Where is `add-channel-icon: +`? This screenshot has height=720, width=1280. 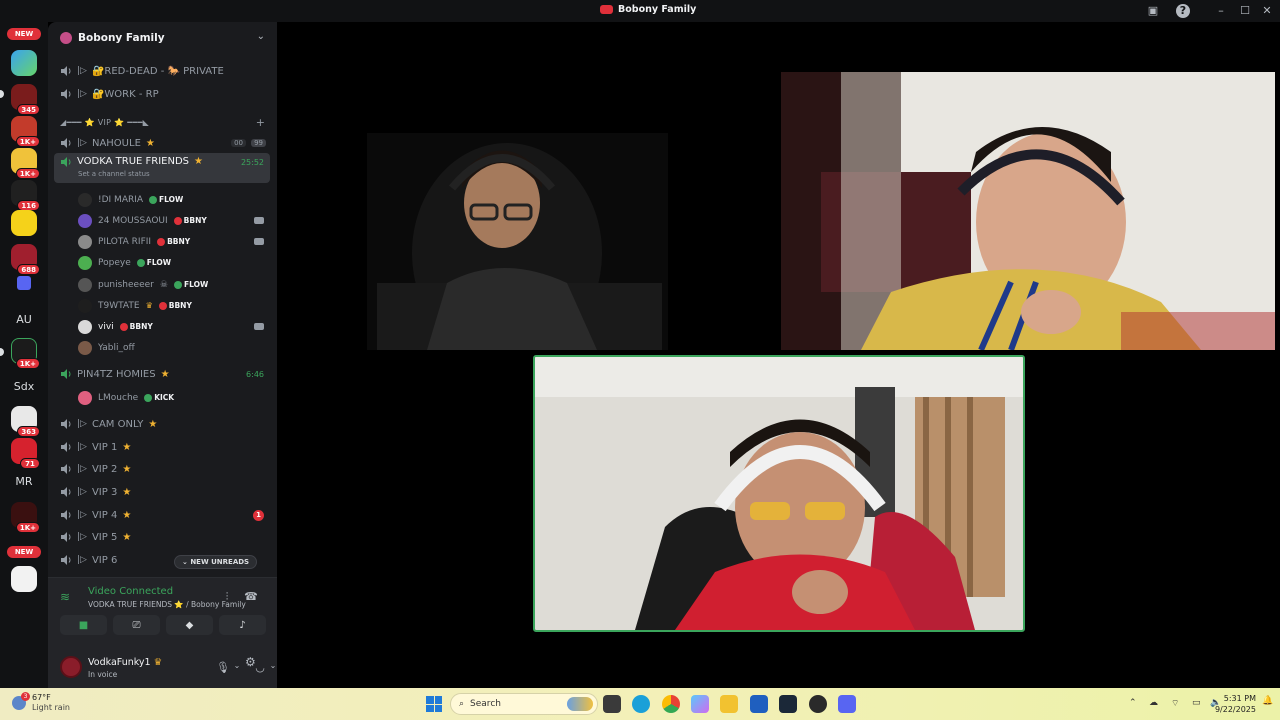
add-channel-icon: + is located at coordinates (260, 122).